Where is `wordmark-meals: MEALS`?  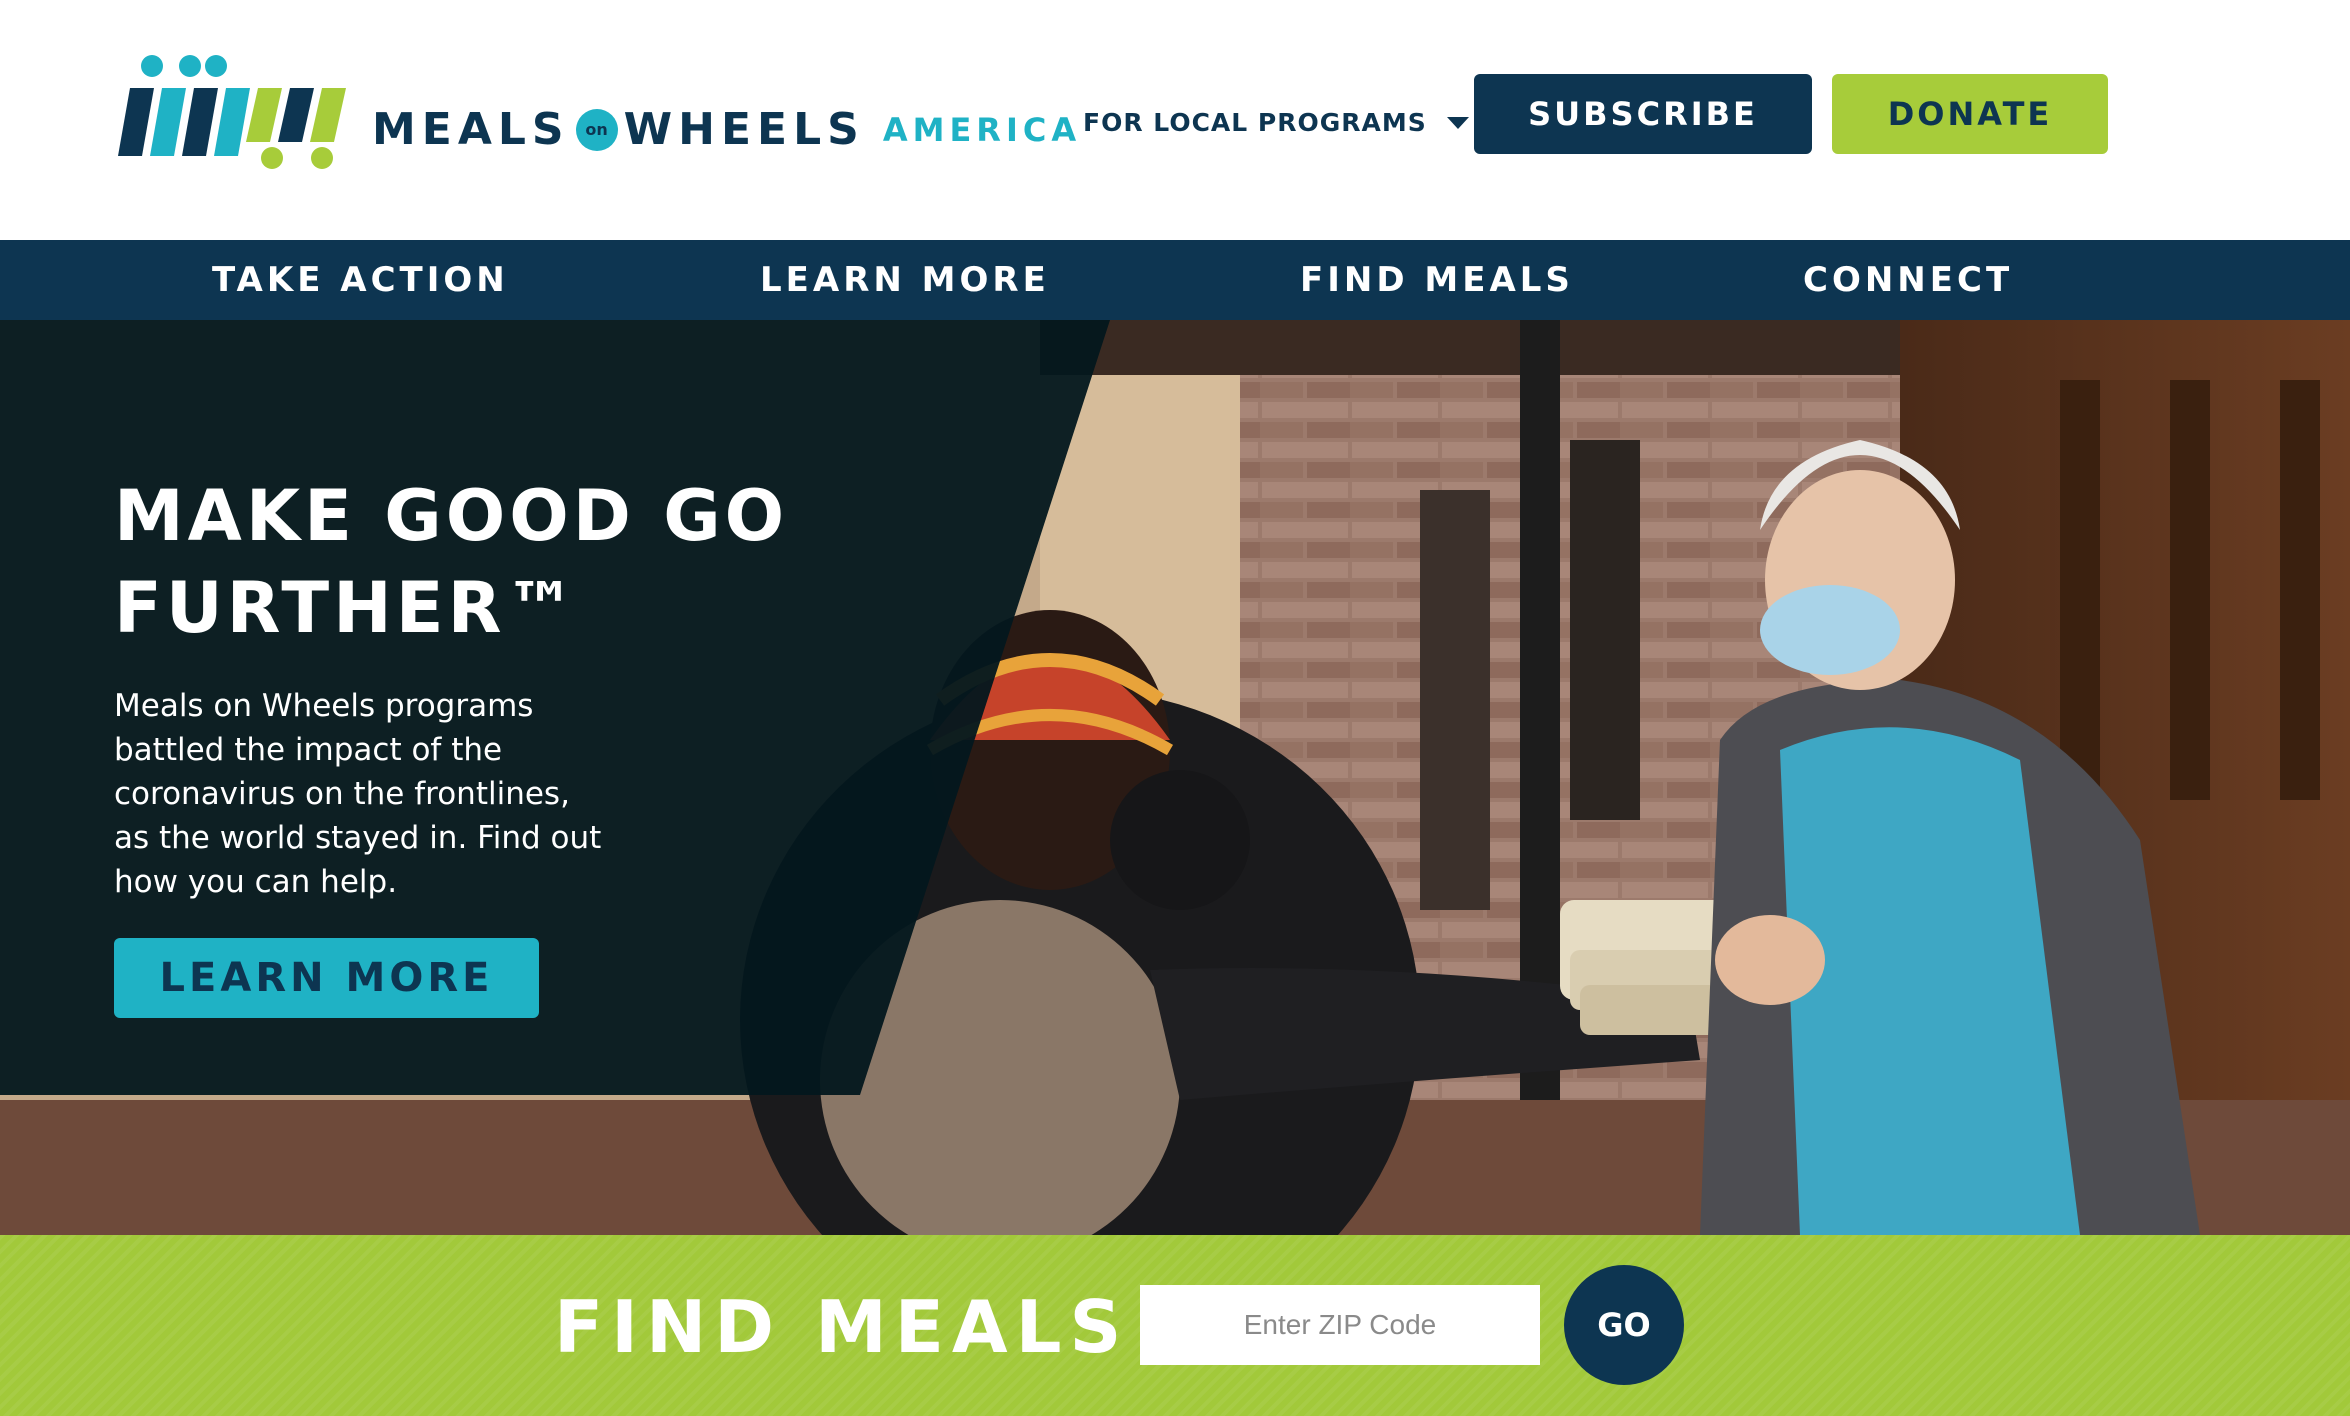 wordmark-meals: MEALS is located at coordinates (471, 129).